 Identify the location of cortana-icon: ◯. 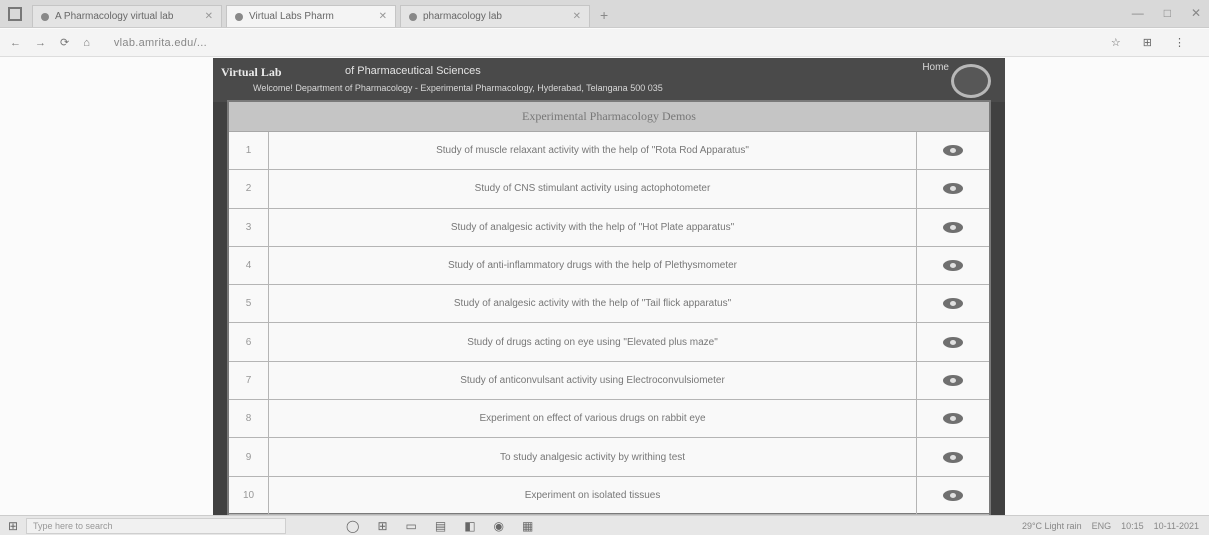
(352, 526).